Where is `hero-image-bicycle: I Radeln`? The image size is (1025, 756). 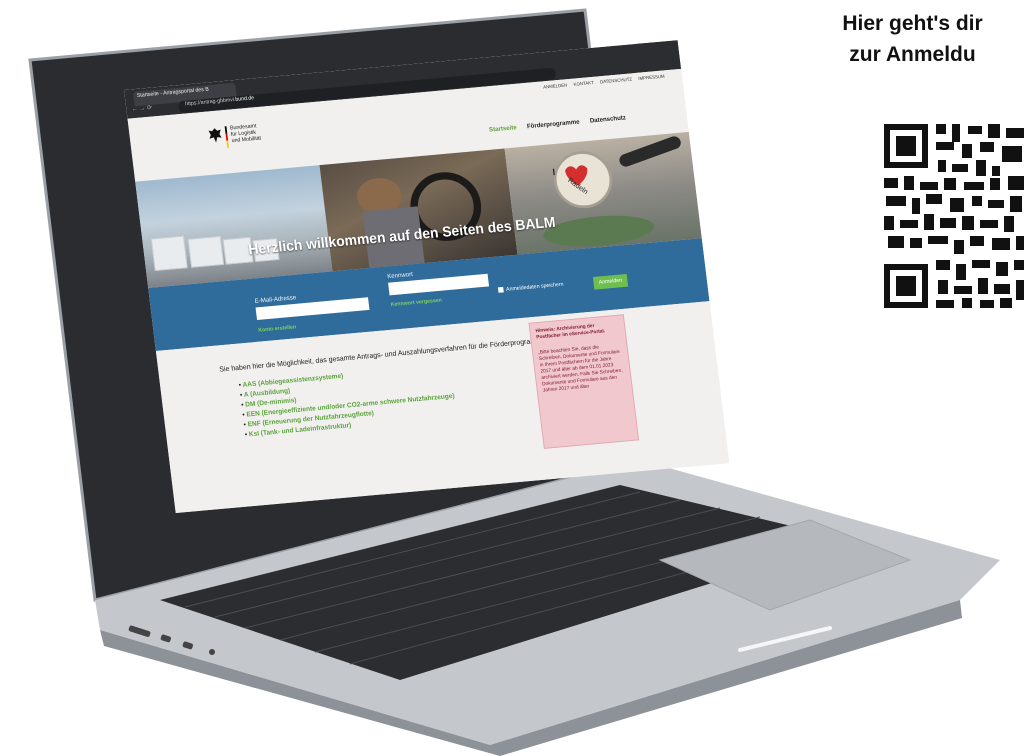 hero-image-bicycle: I Radeln is located at coordinates (603, 193).